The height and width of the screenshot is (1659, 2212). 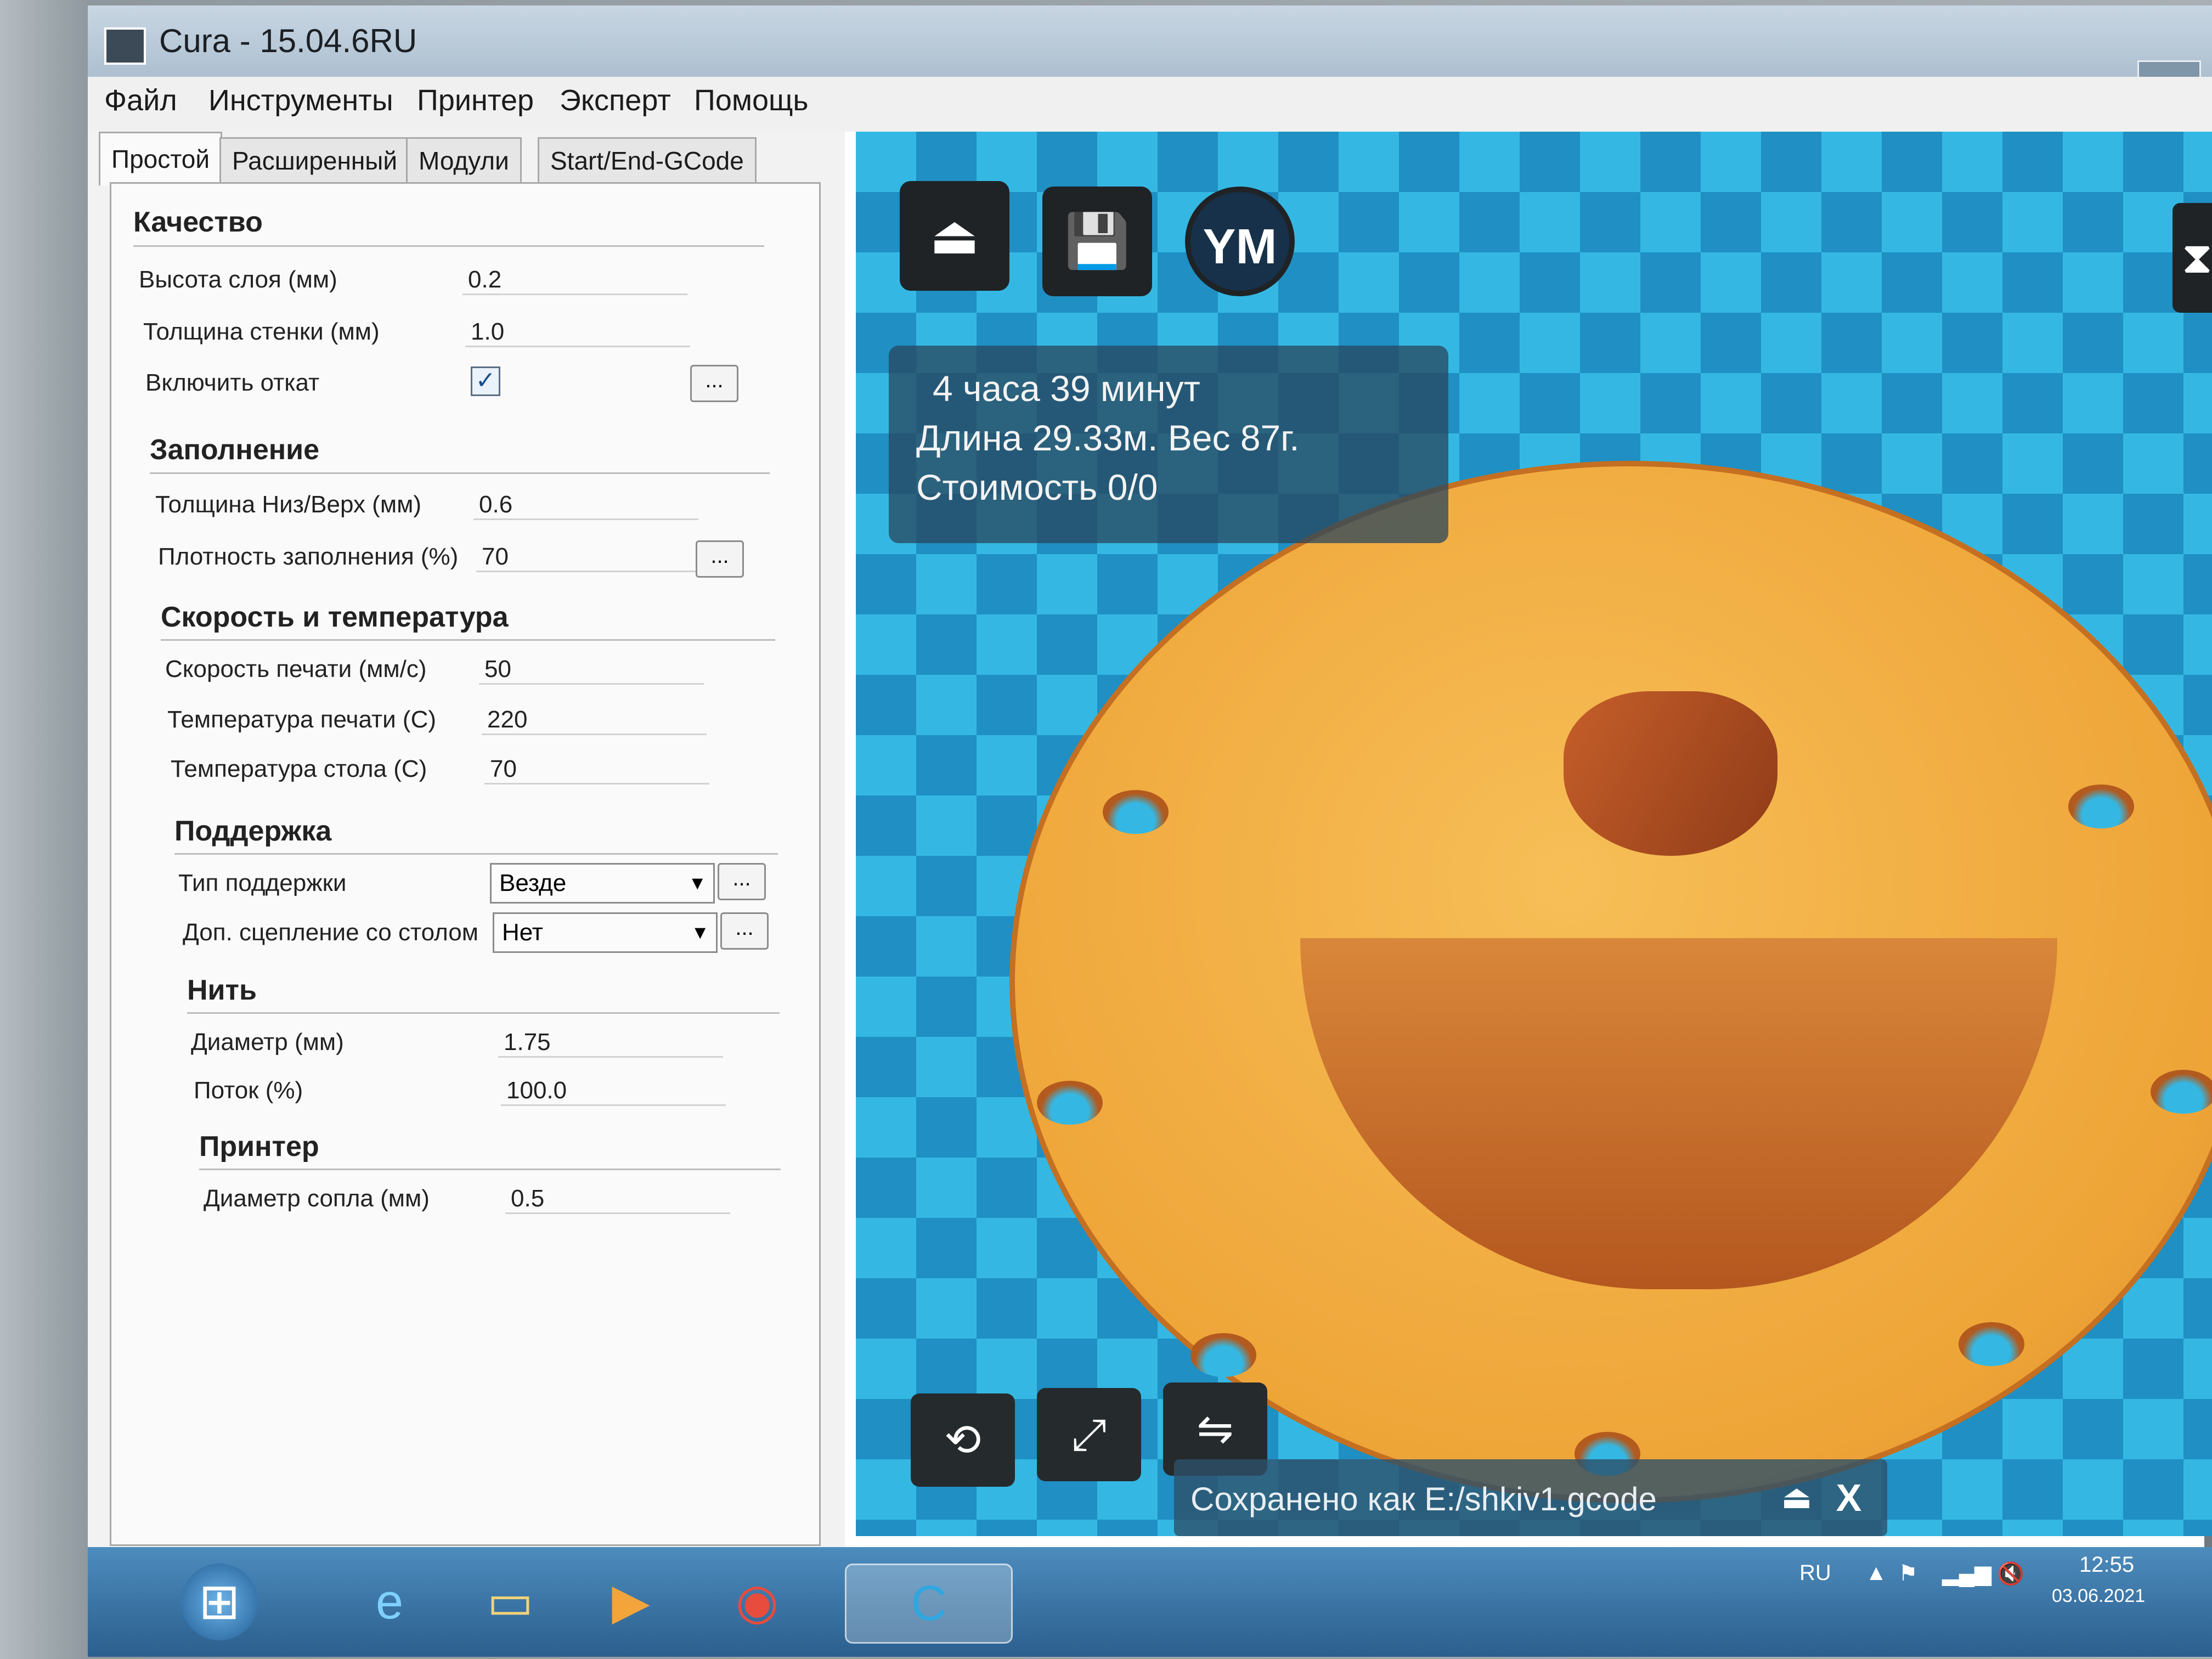 What do you see at coordinates (574, 280) in the screenshot?
I see `layer-height-input: 0.2` at bounding box center [574, 280].